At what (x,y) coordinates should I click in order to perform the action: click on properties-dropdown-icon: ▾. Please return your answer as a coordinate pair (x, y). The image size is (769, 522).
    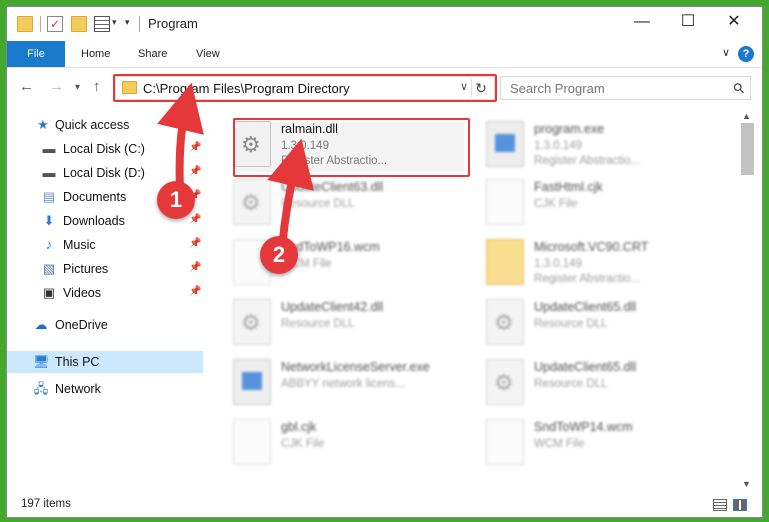
    Looking at the image, I should click on (114, 22).